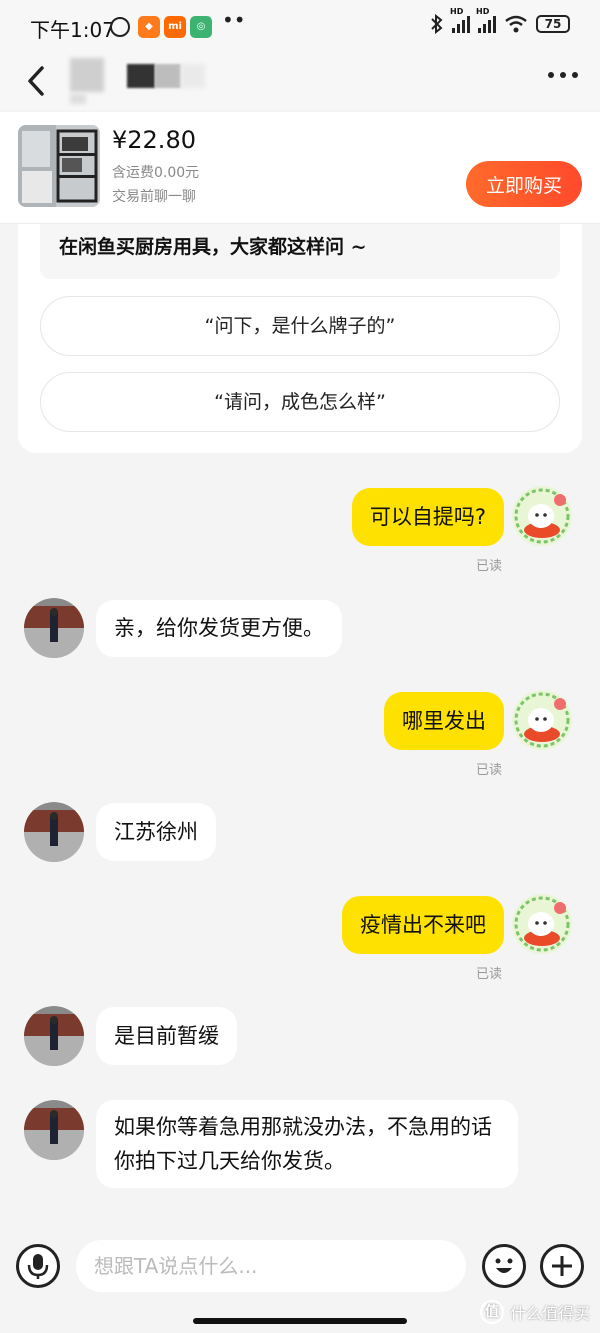  Describe the element at coordinates (120, 27) in the screenshot. I see `alarm-icon` at that location.